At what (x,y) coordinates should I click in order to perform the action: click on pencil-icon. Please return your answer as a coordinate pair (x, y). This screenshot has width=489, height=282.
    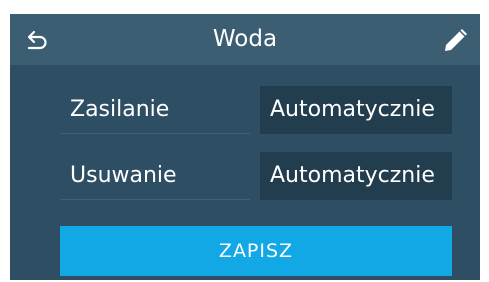
    Looking at the image, I should click on (456, 40).